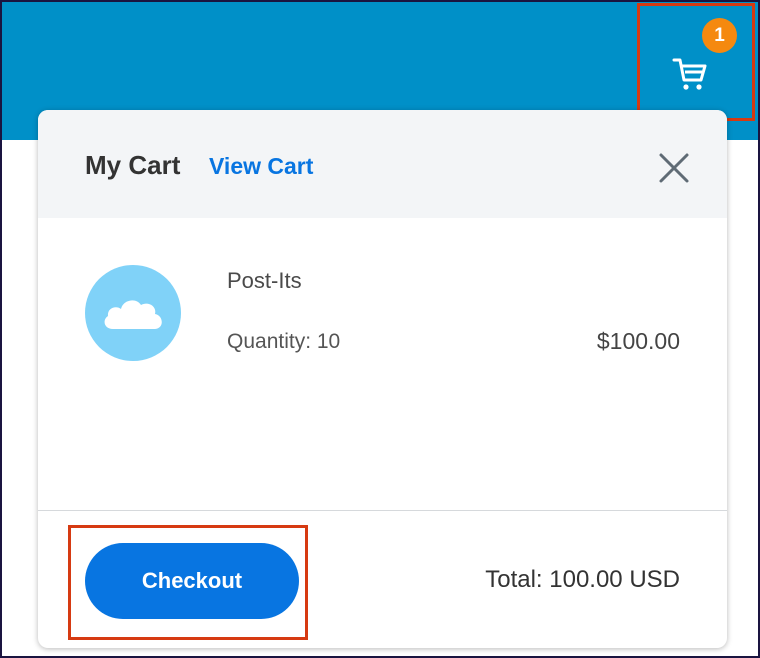  What do you see at coordinates (133, 165) in the screenshot?
I see `cart-title: My Cart` at bounding box center [133, 165].